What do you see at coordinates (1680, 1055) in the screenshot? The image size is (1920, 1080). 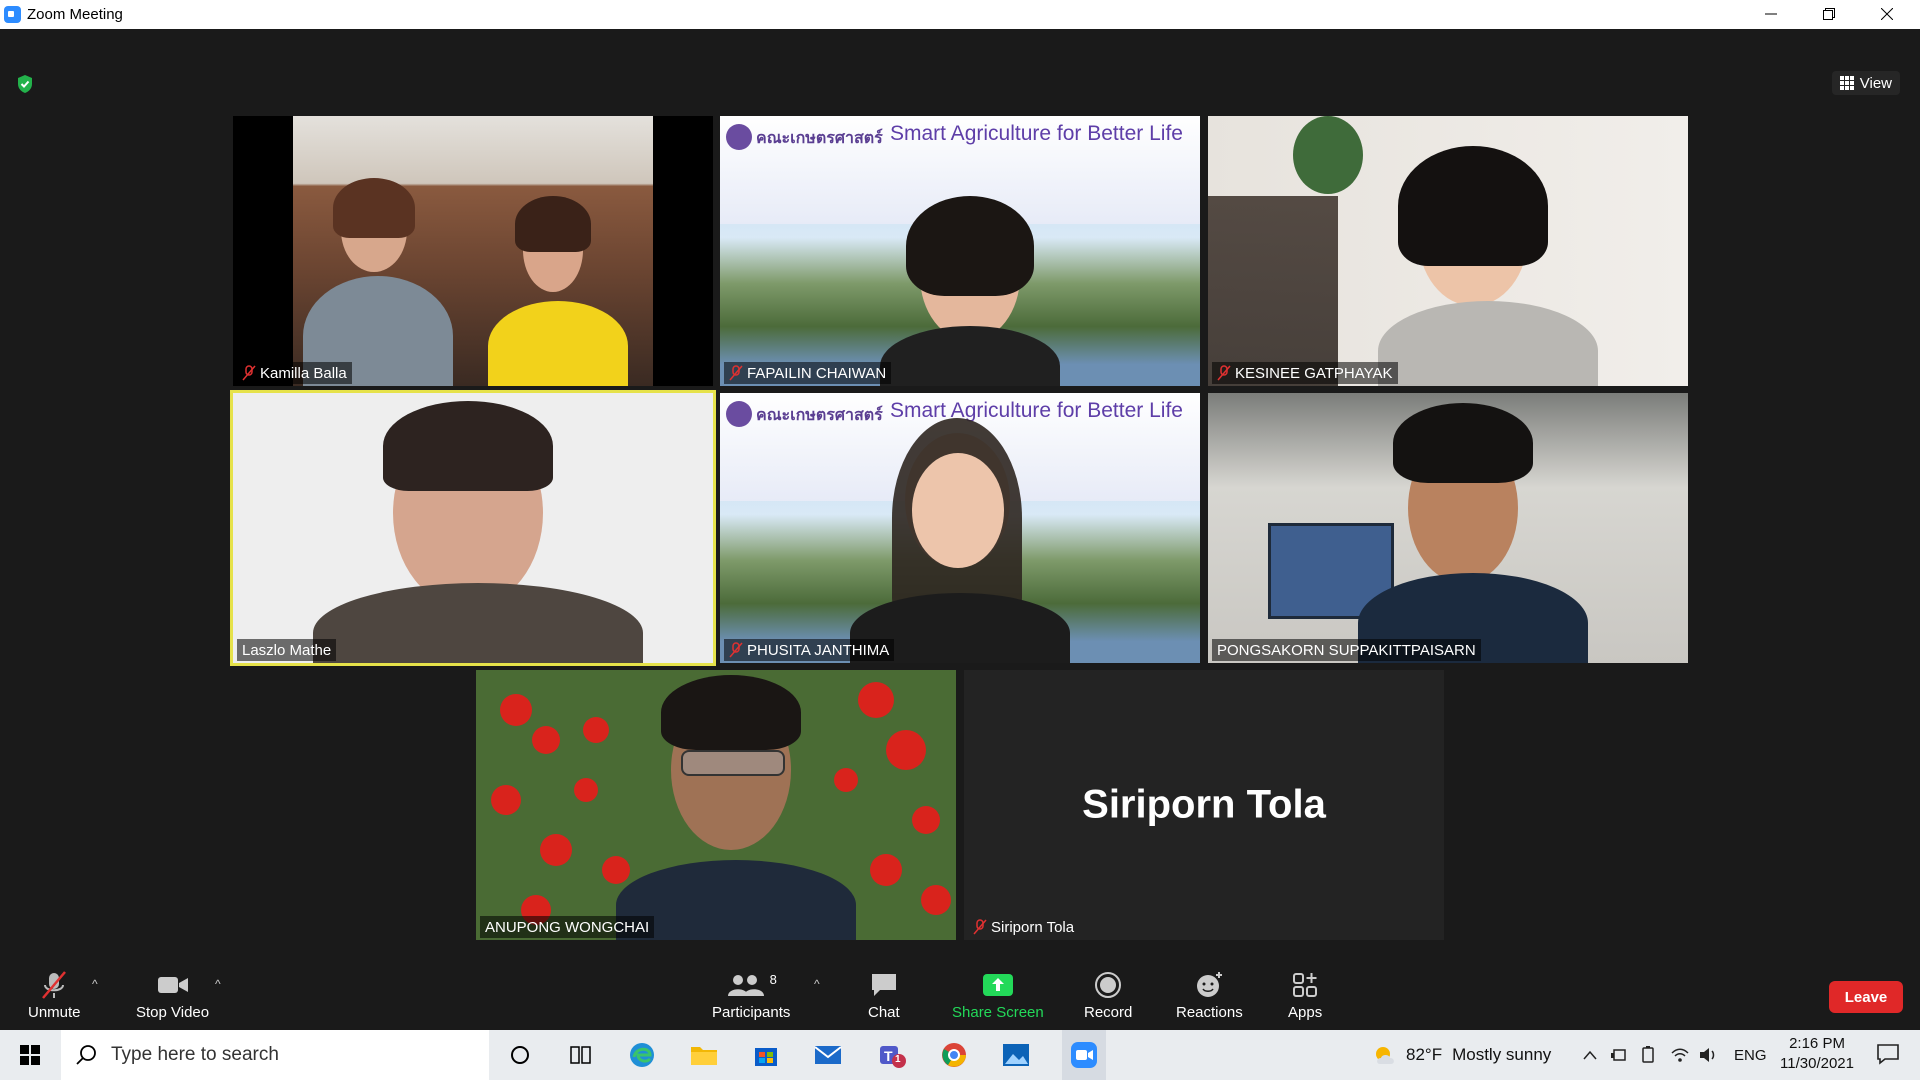 I see `wifi-icon` at bounding box center [1680, 1055].